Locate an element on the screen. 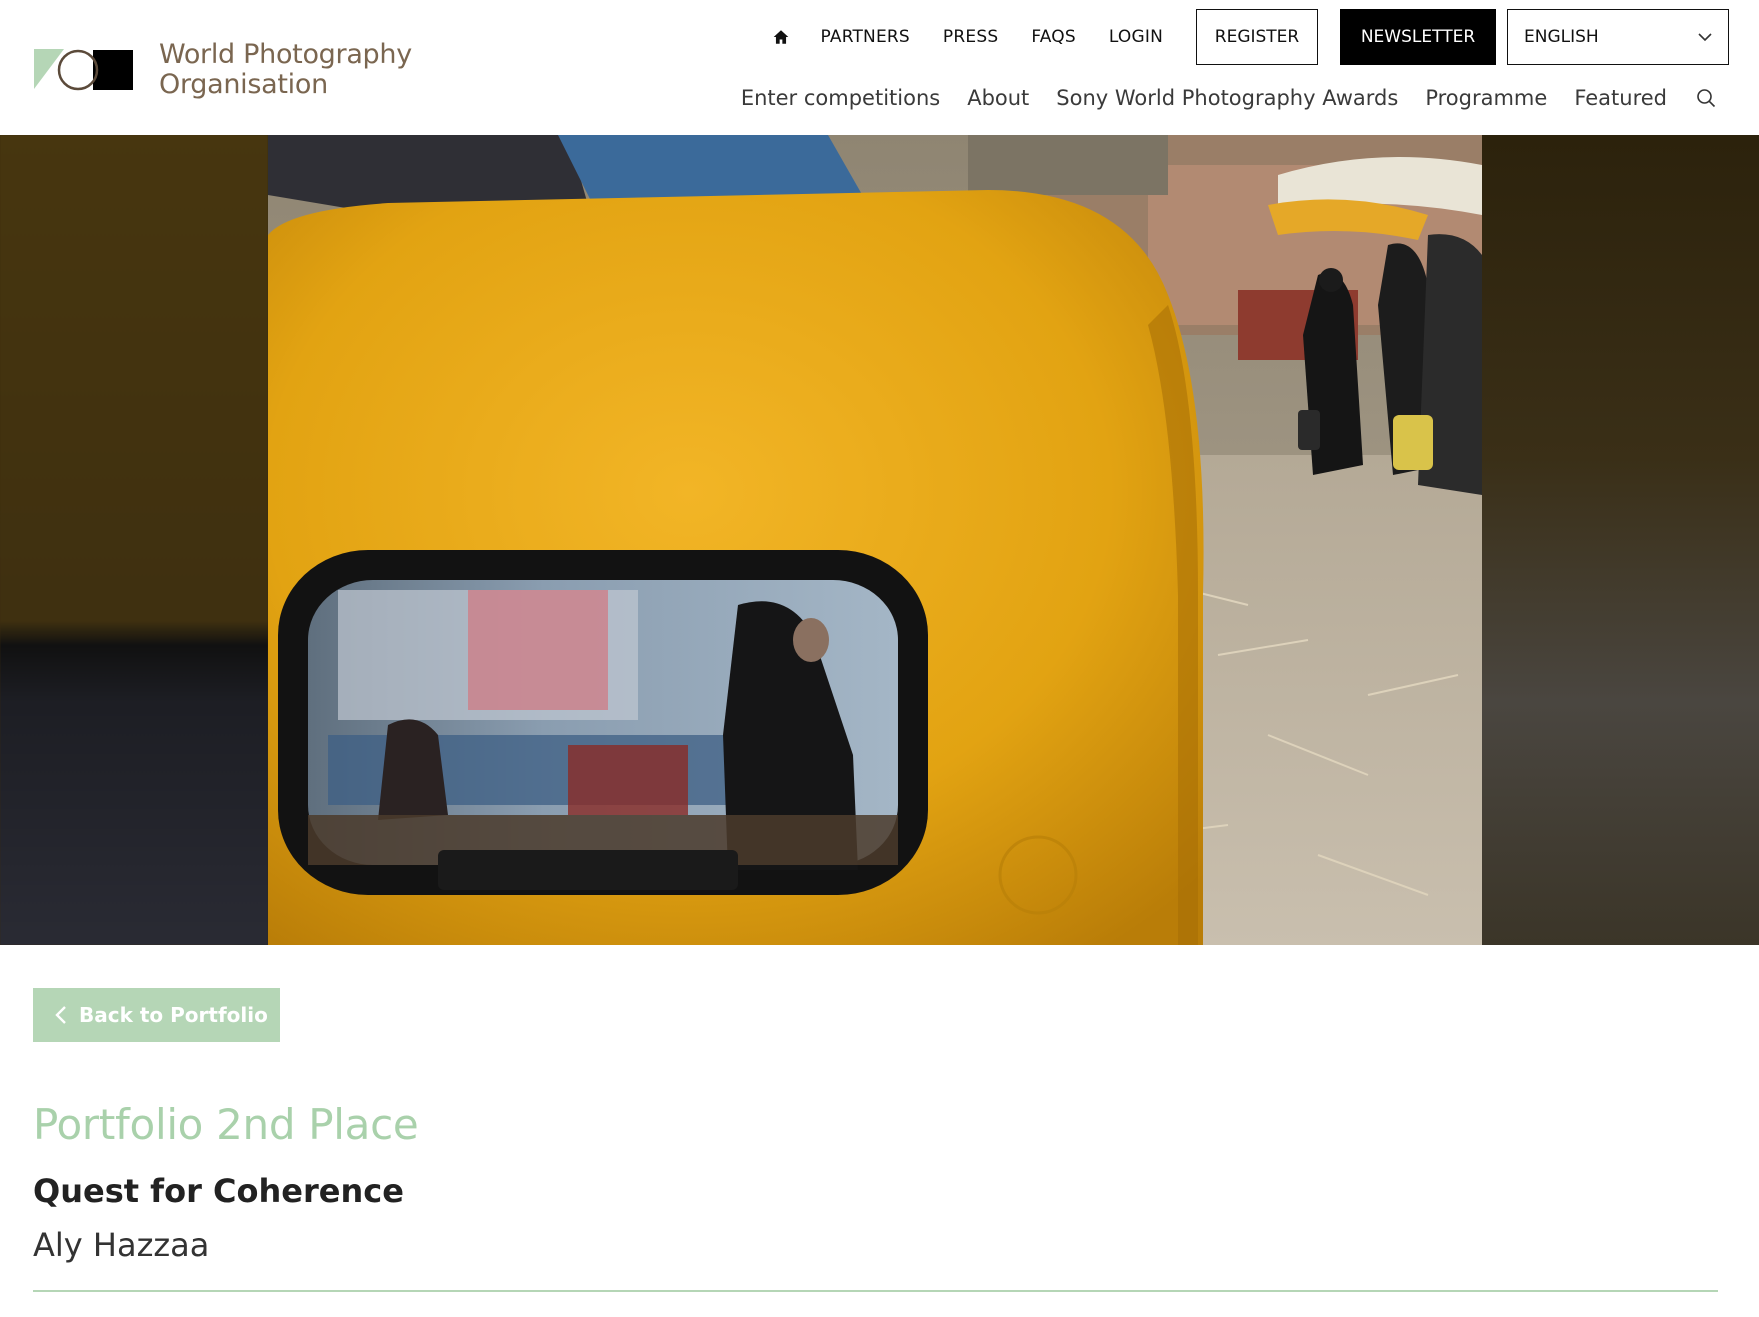  home-icon is located at coordinates (780, 37).